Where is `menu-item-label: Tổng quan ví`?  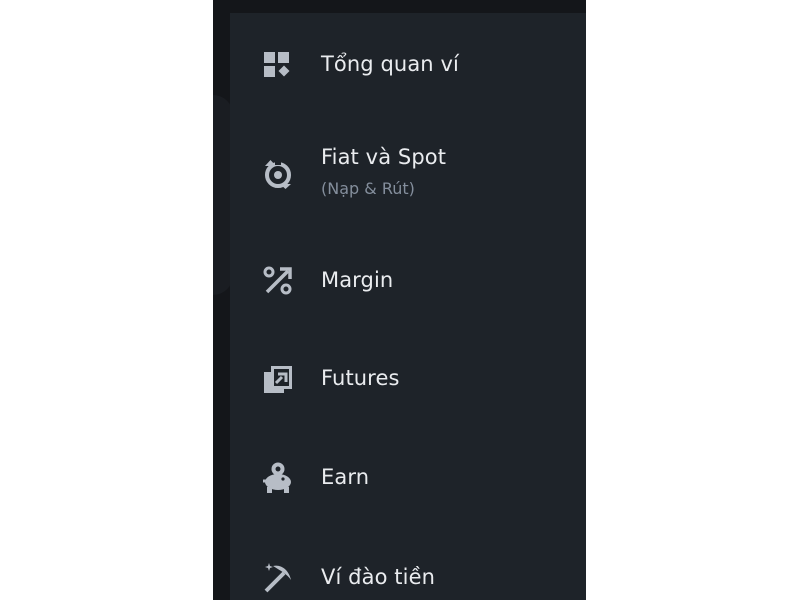 menu-item-label: Tổng quan ví is located at coordinates (390, 64).